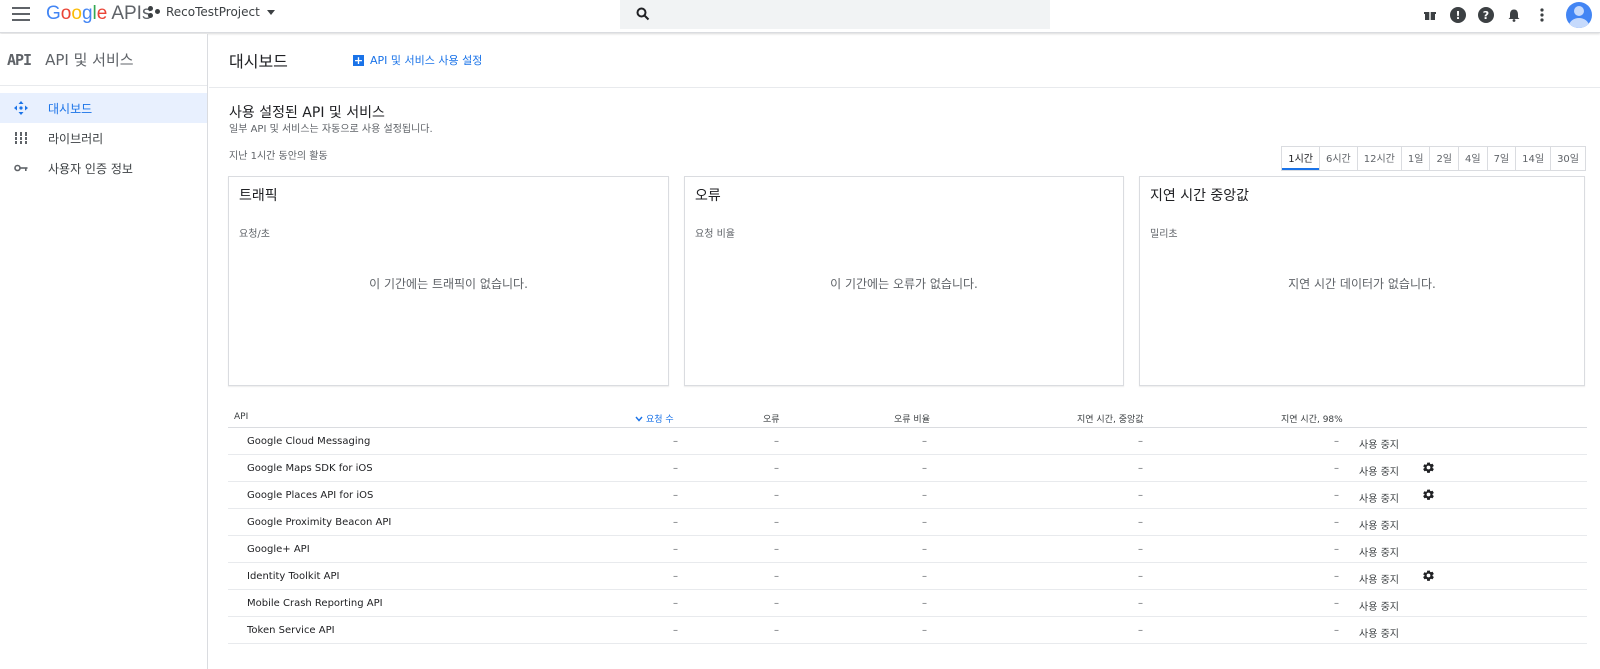 This screenshot has height=669, width=1600. I want to click on more-vert-icon, so click(1542, 15).